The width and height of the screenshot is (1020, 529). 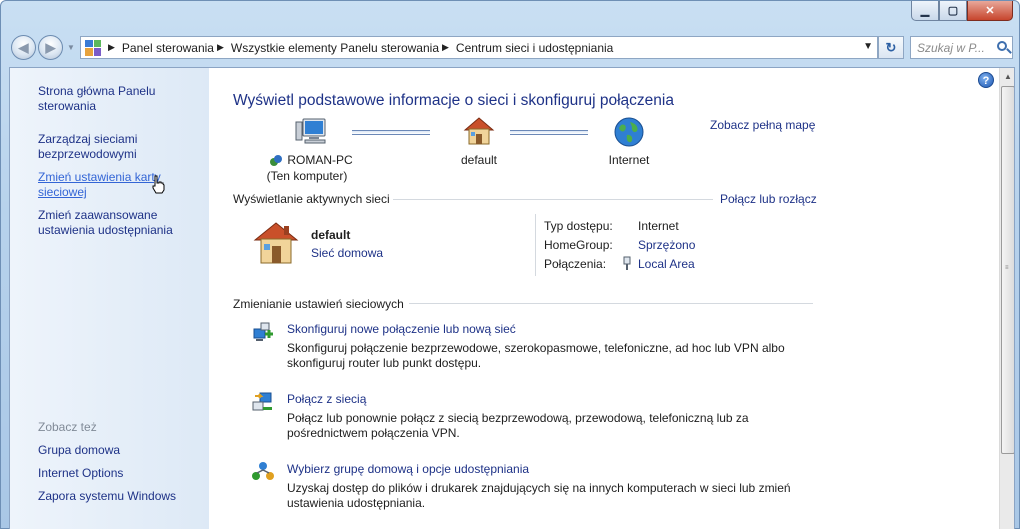 What do you see at coordinates (578, 226) in the screenshot?
I see `access-type-label: Typ dostępu:` at bounding box center [578, 226].